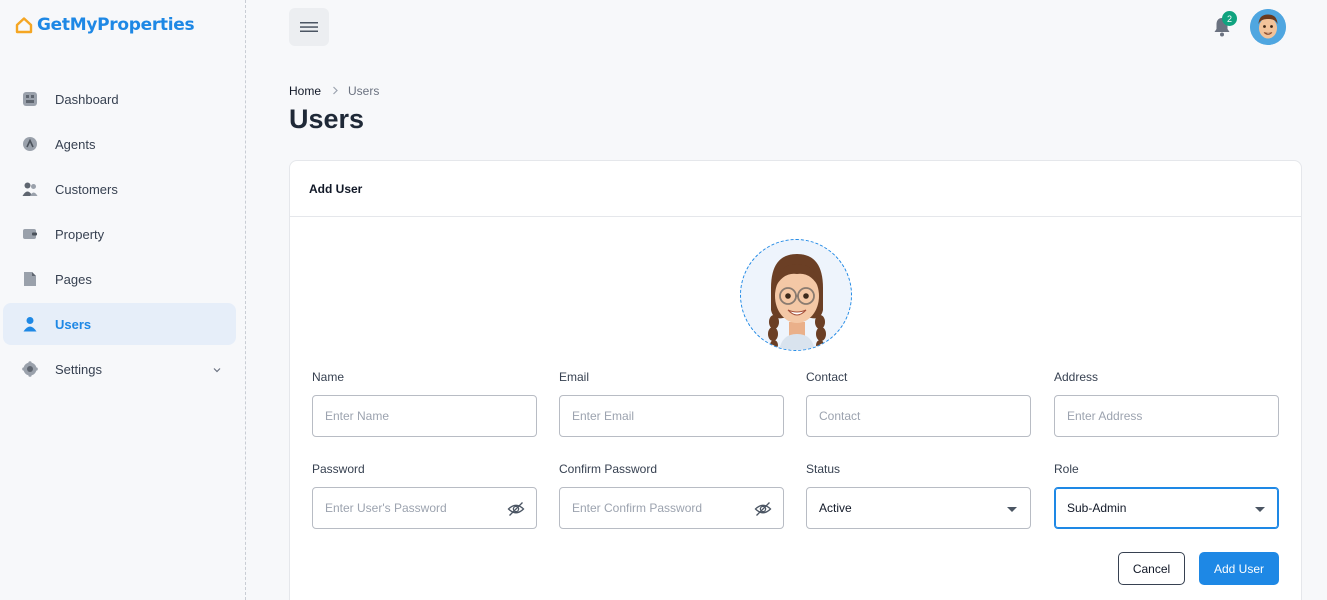 The width and height of the screenshot is (1327, 600). What do you see at coordinates (80, 234) in the screenshot?
I see `sidebar-item-label: Property` at bounding box center [80, 234].